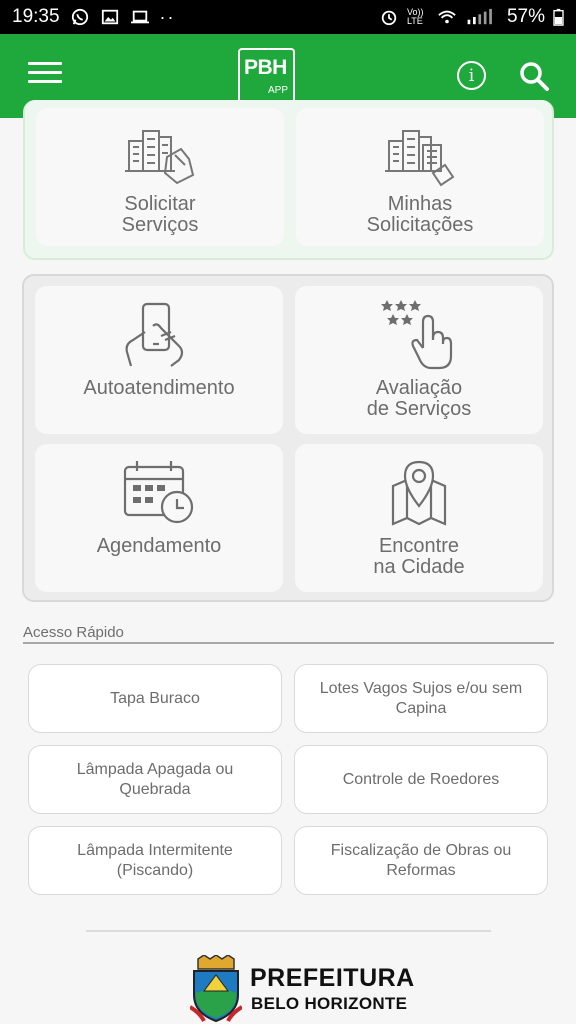 Image resolution: width=576 pixels, height=1024 pixels. Describe the element at coordinates (109, 17) in the screenshot. I see `image-icon` at that location.